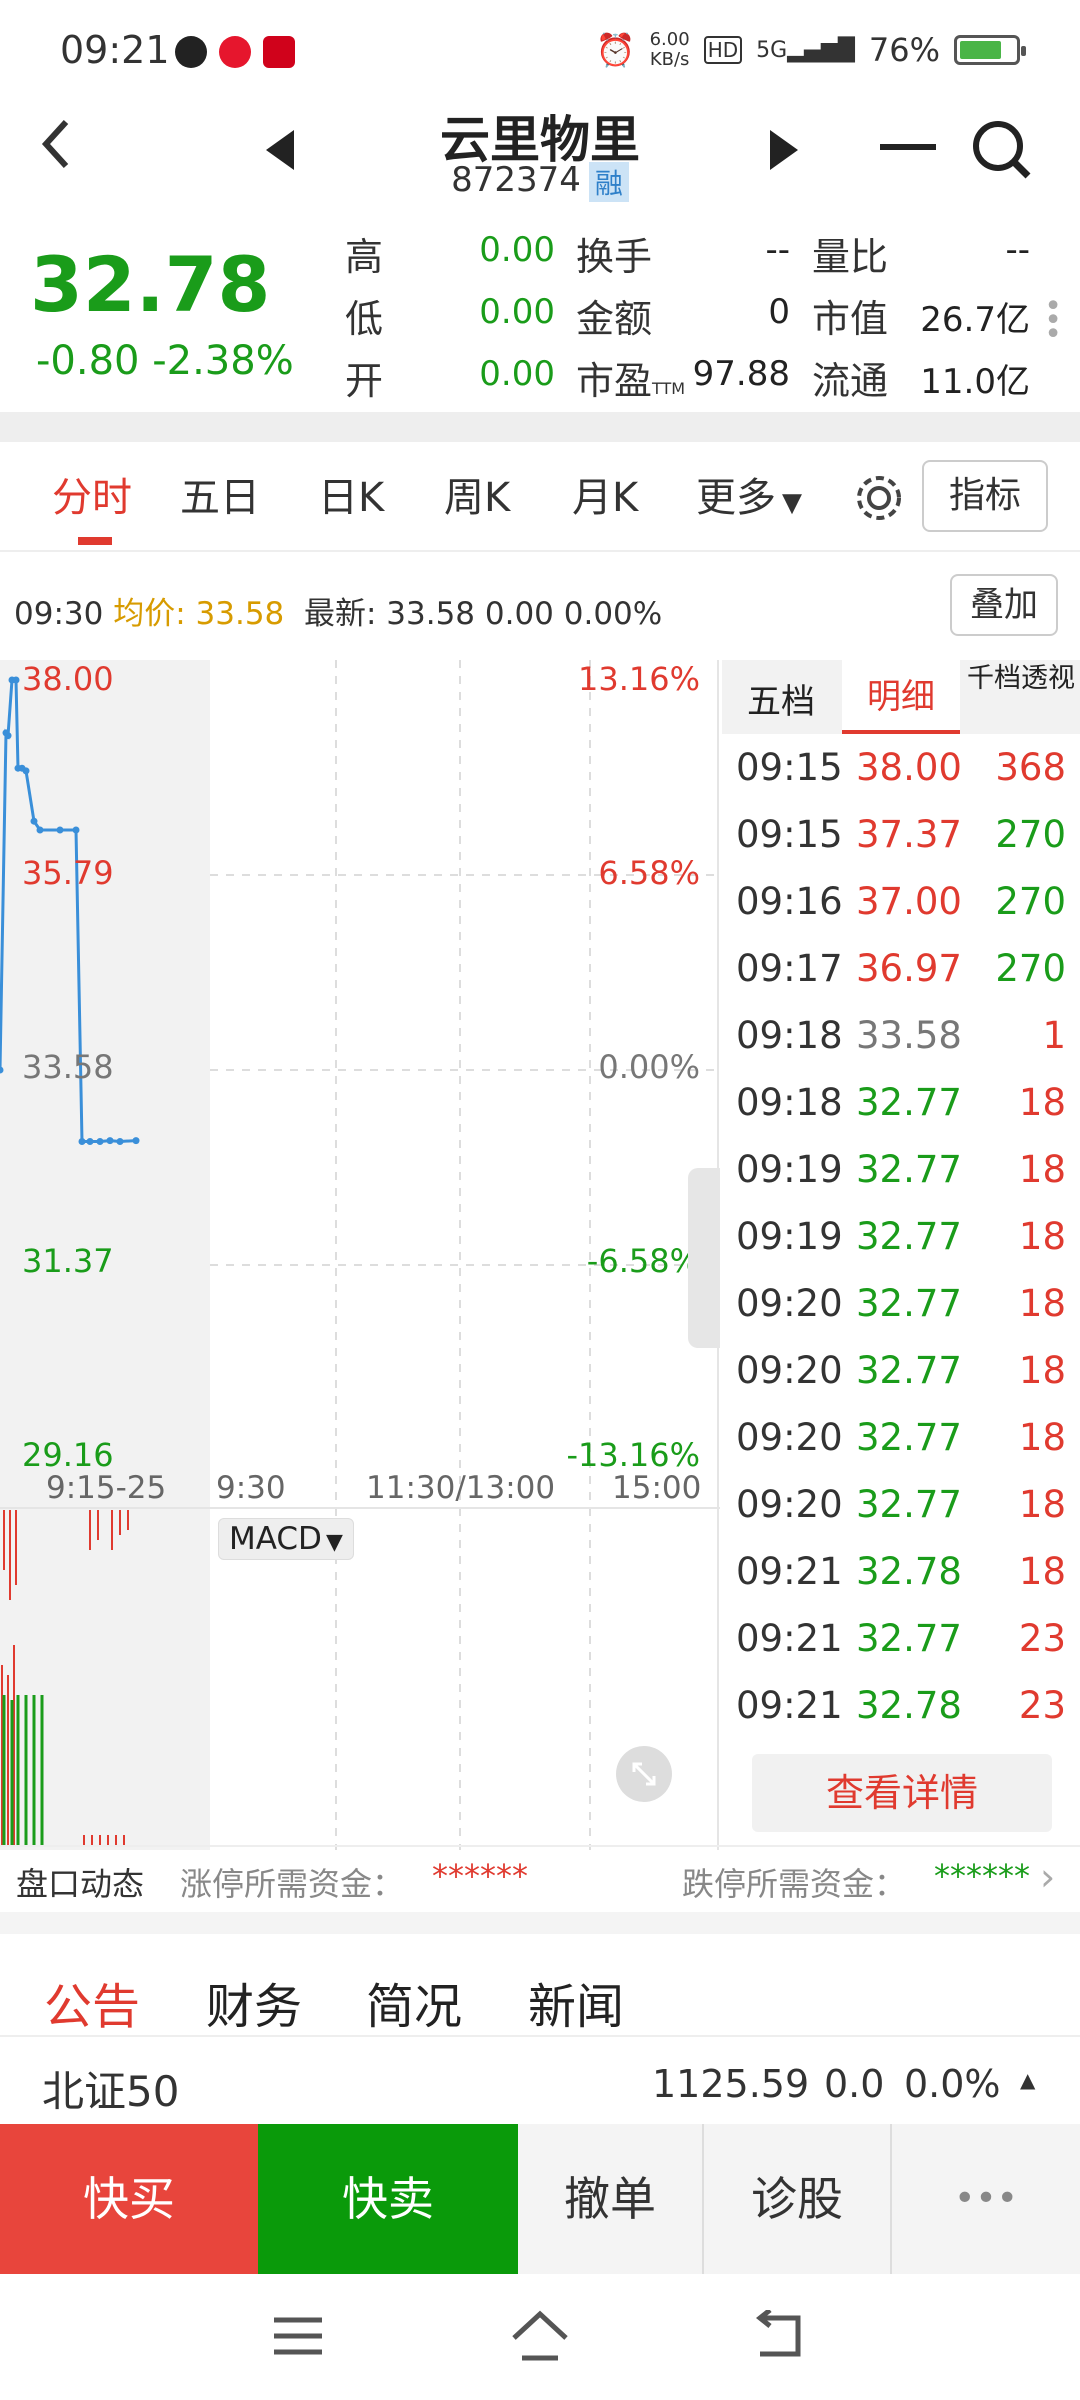  Describe the element at coordinates (1054, 1035) in the screenshot. I see `trade-volume: 1` at that location.